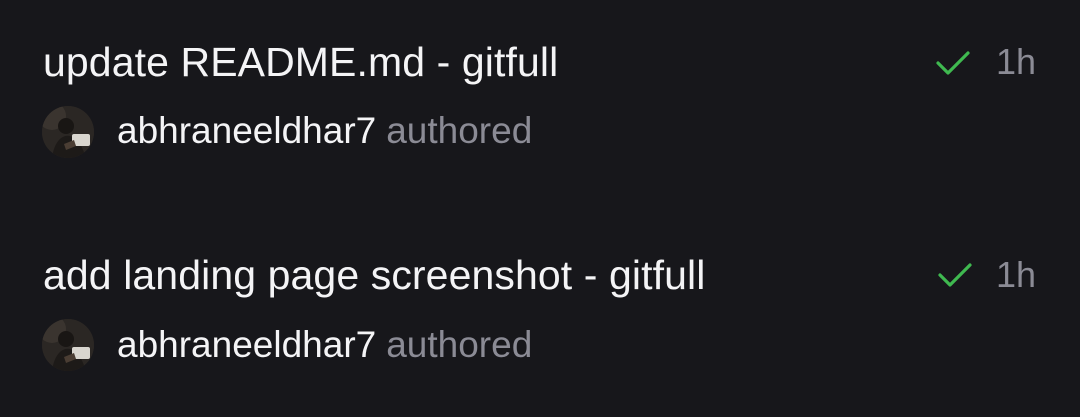 This screenshot has width=1080, height=417. Describe the element at coordinates (374, 275) in the screenshot. I see `commit-title: add landing page screenshot - gitfull` at that location.